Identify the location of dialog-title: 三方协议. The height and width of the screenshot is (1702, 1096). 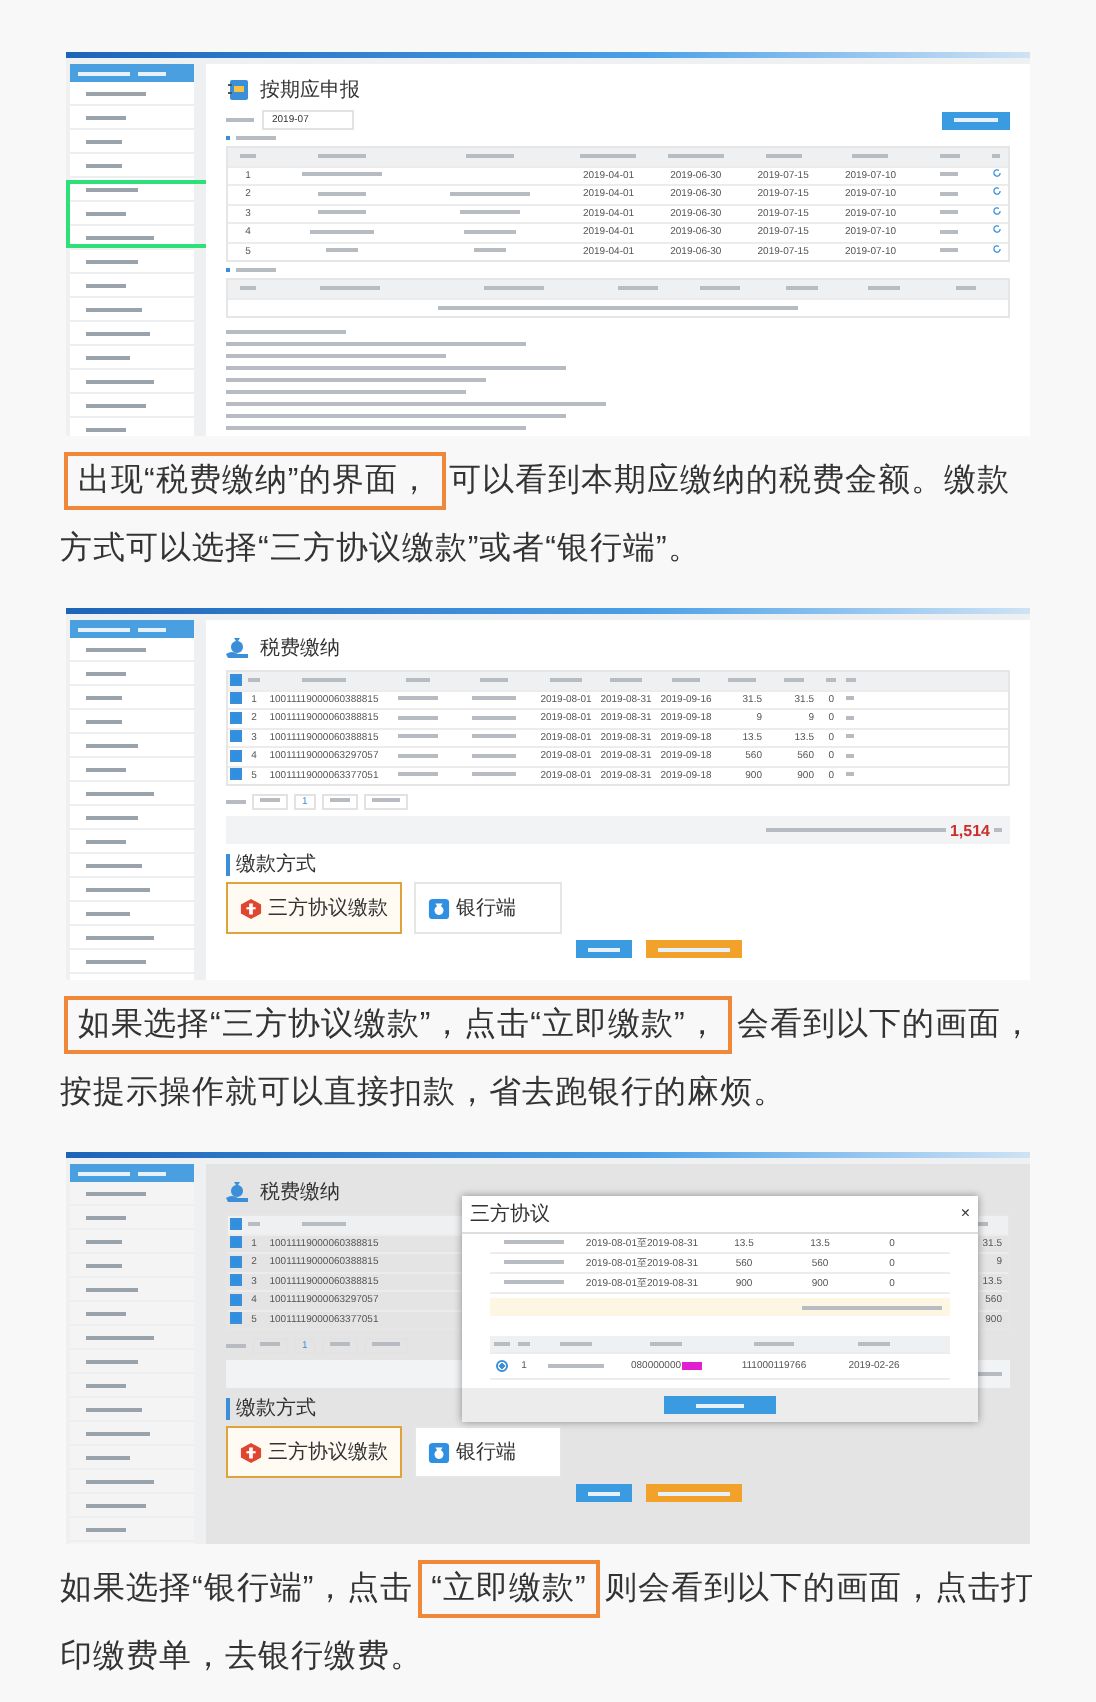
(510, 1214).